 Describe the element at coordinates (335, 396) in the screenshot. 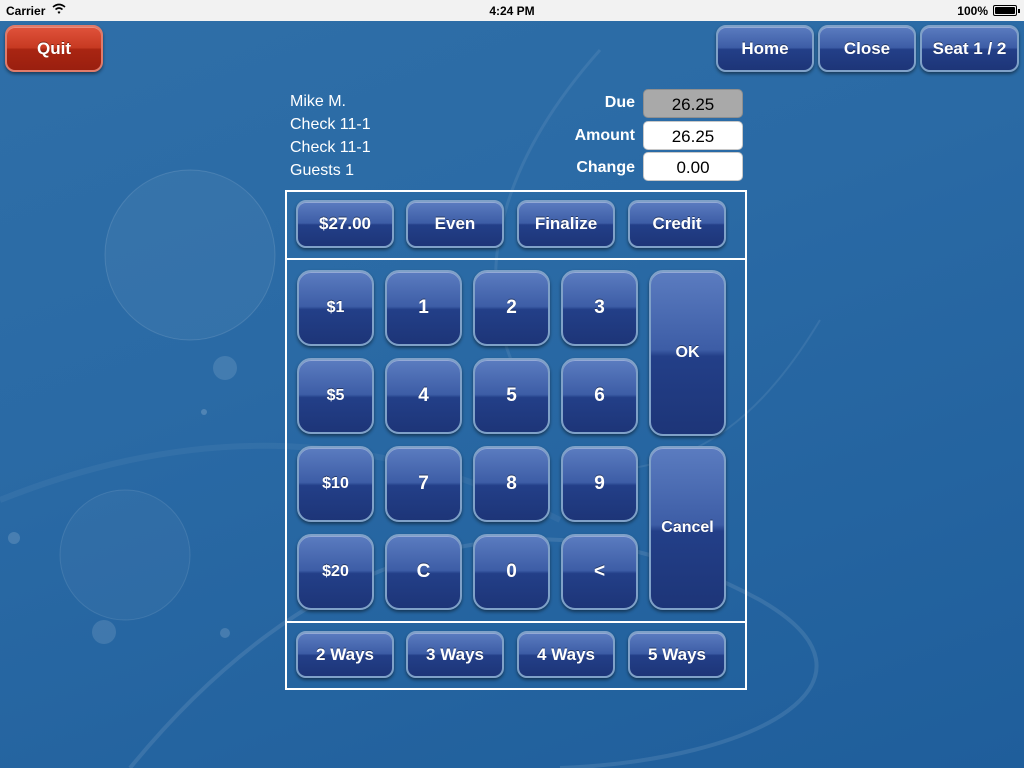

I see `cash-5-button: $5` at that location.